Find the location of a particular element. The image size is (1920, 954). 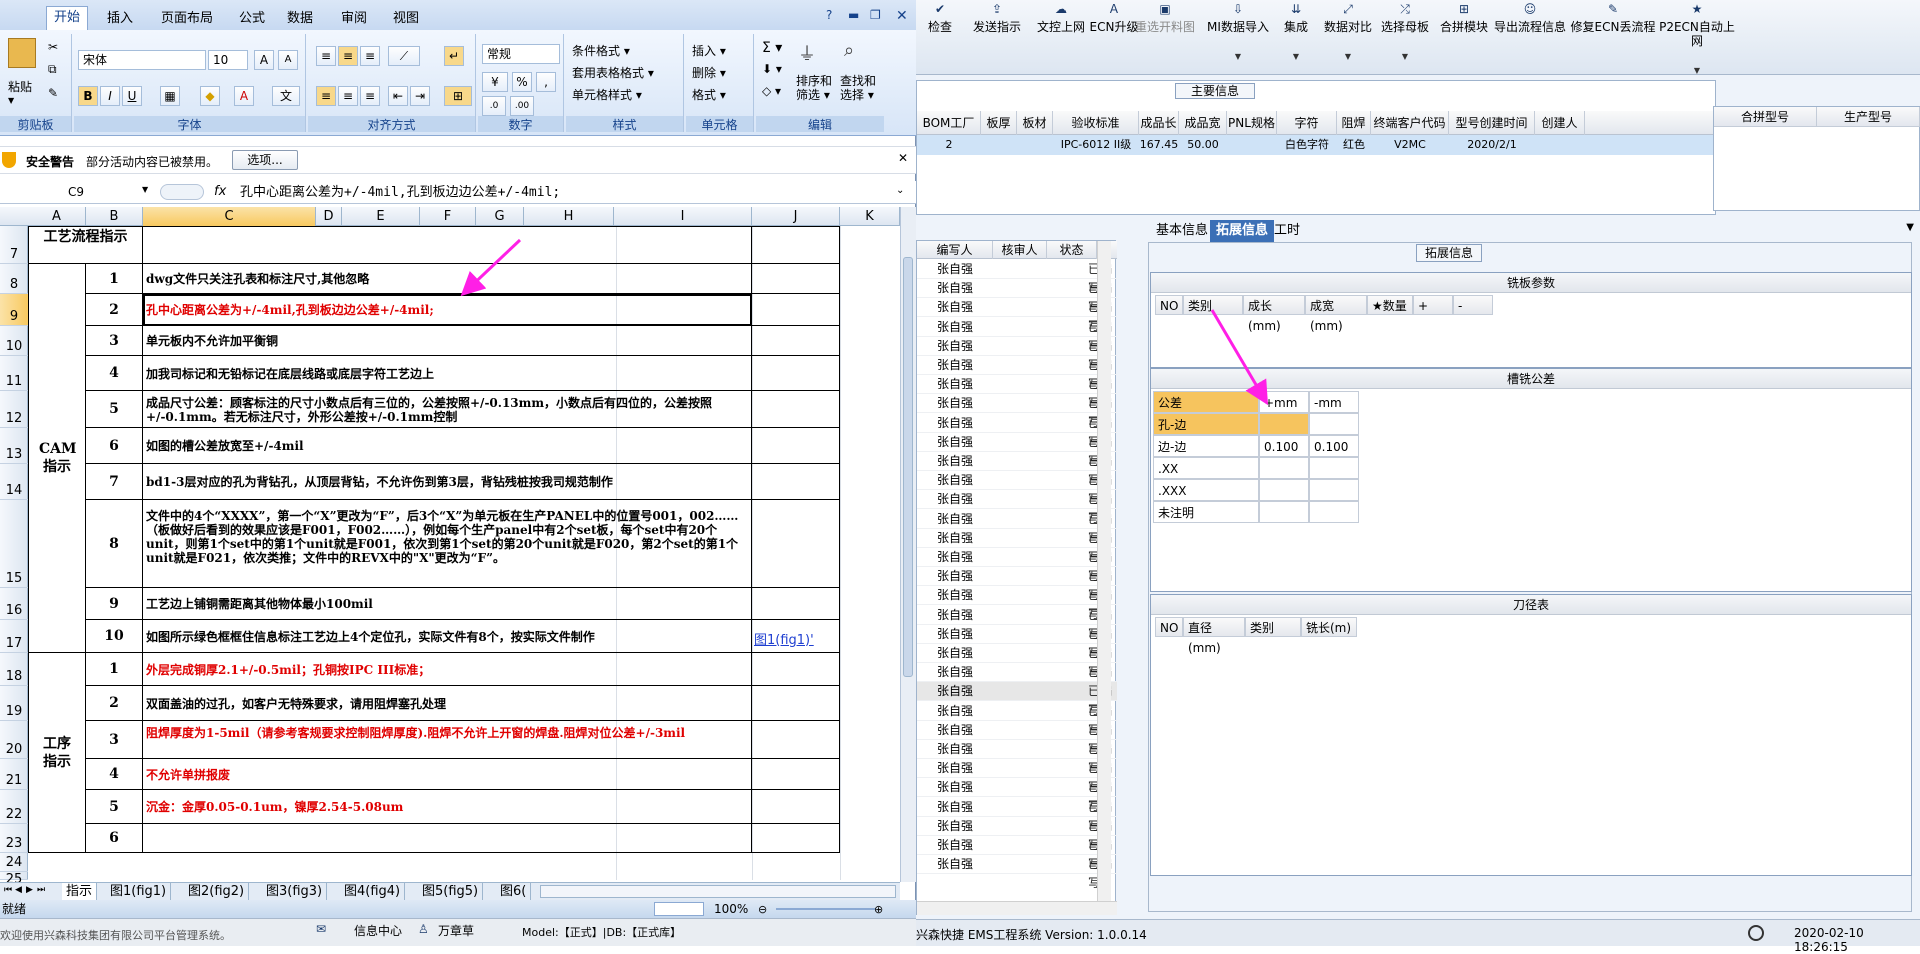

font-color-icon: A is located at coordinates (244, 96).